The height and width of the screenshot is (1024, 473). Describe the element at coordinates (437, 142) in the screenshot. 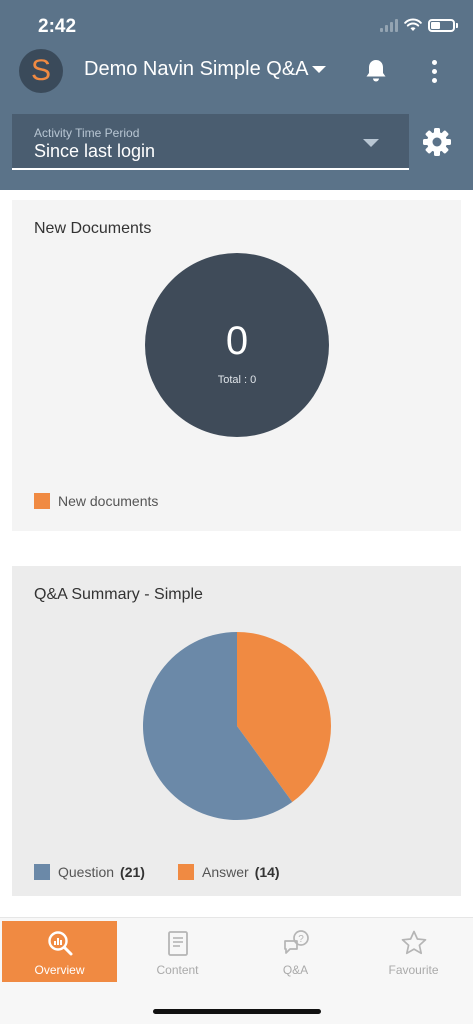

I see `gear-icon` at that location.